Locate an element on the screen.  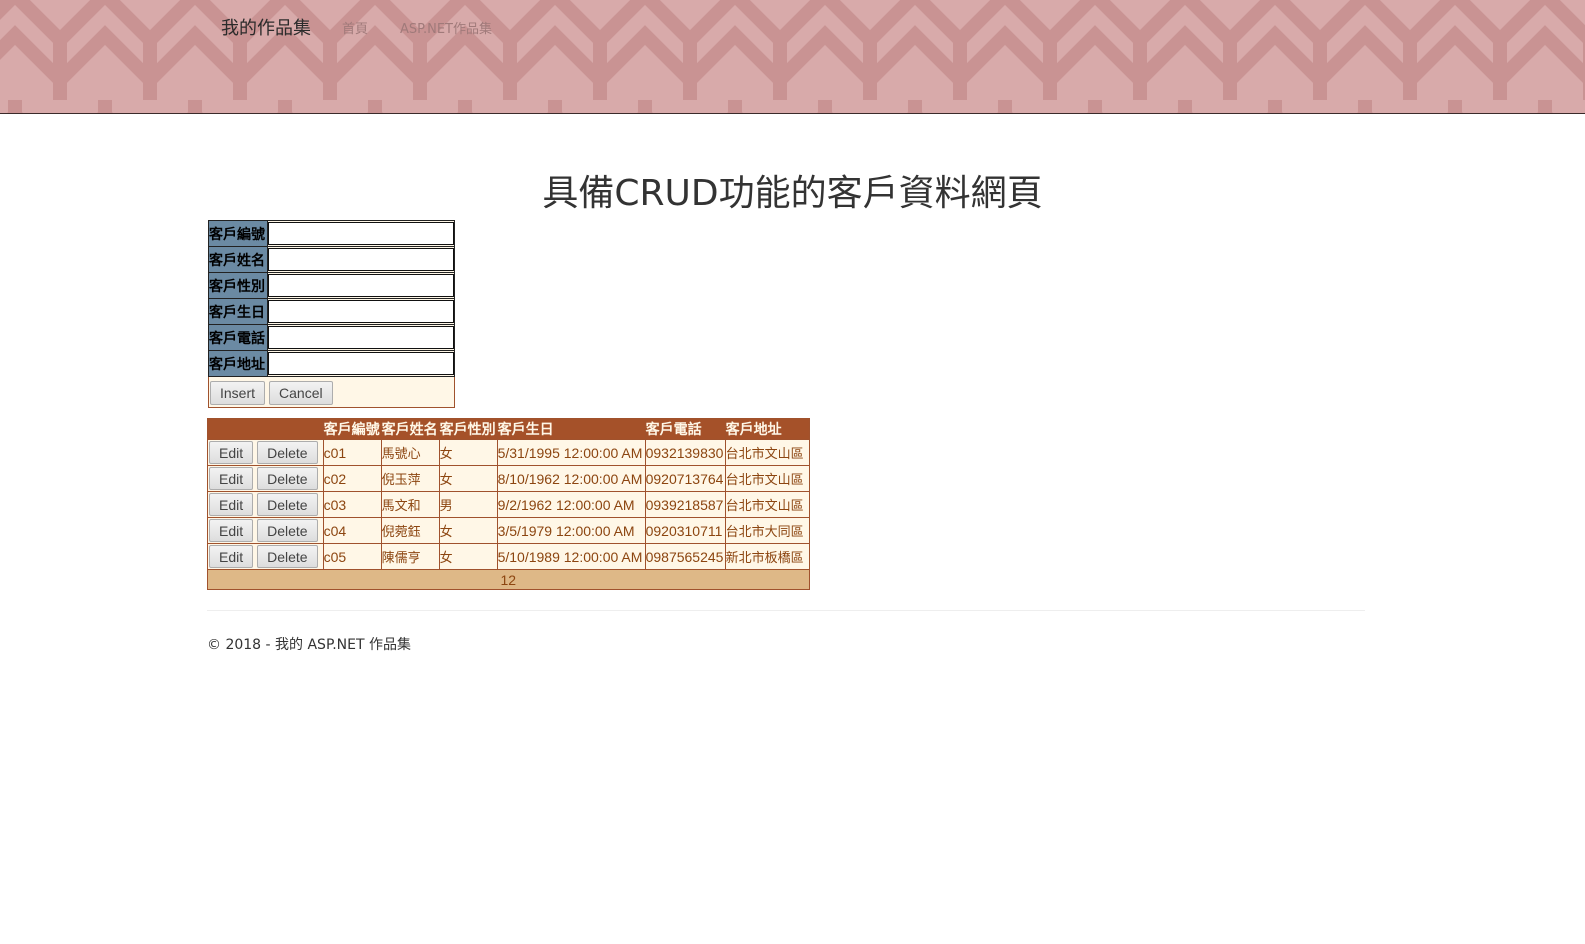
form-row-birthday: 客戶生日 is located at coordinates (331, 311).